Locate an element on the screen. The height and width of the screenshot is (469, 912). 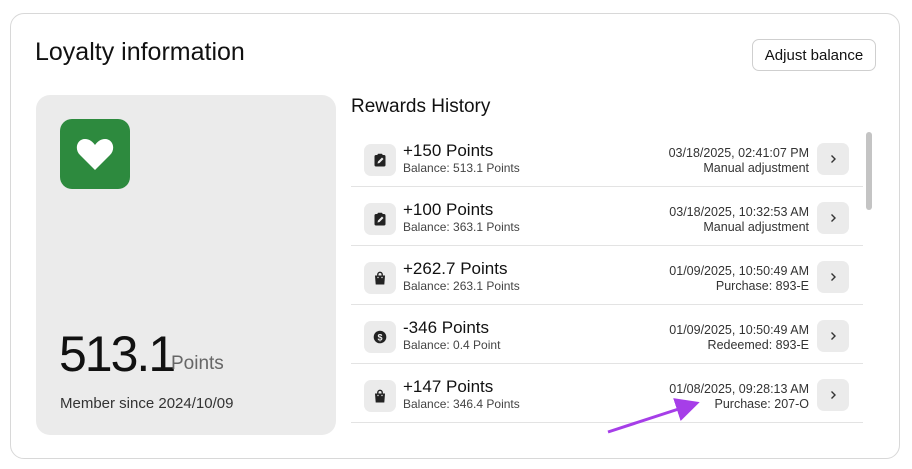
dollar-coin-icon: $ is located at coordinates (380, 337).